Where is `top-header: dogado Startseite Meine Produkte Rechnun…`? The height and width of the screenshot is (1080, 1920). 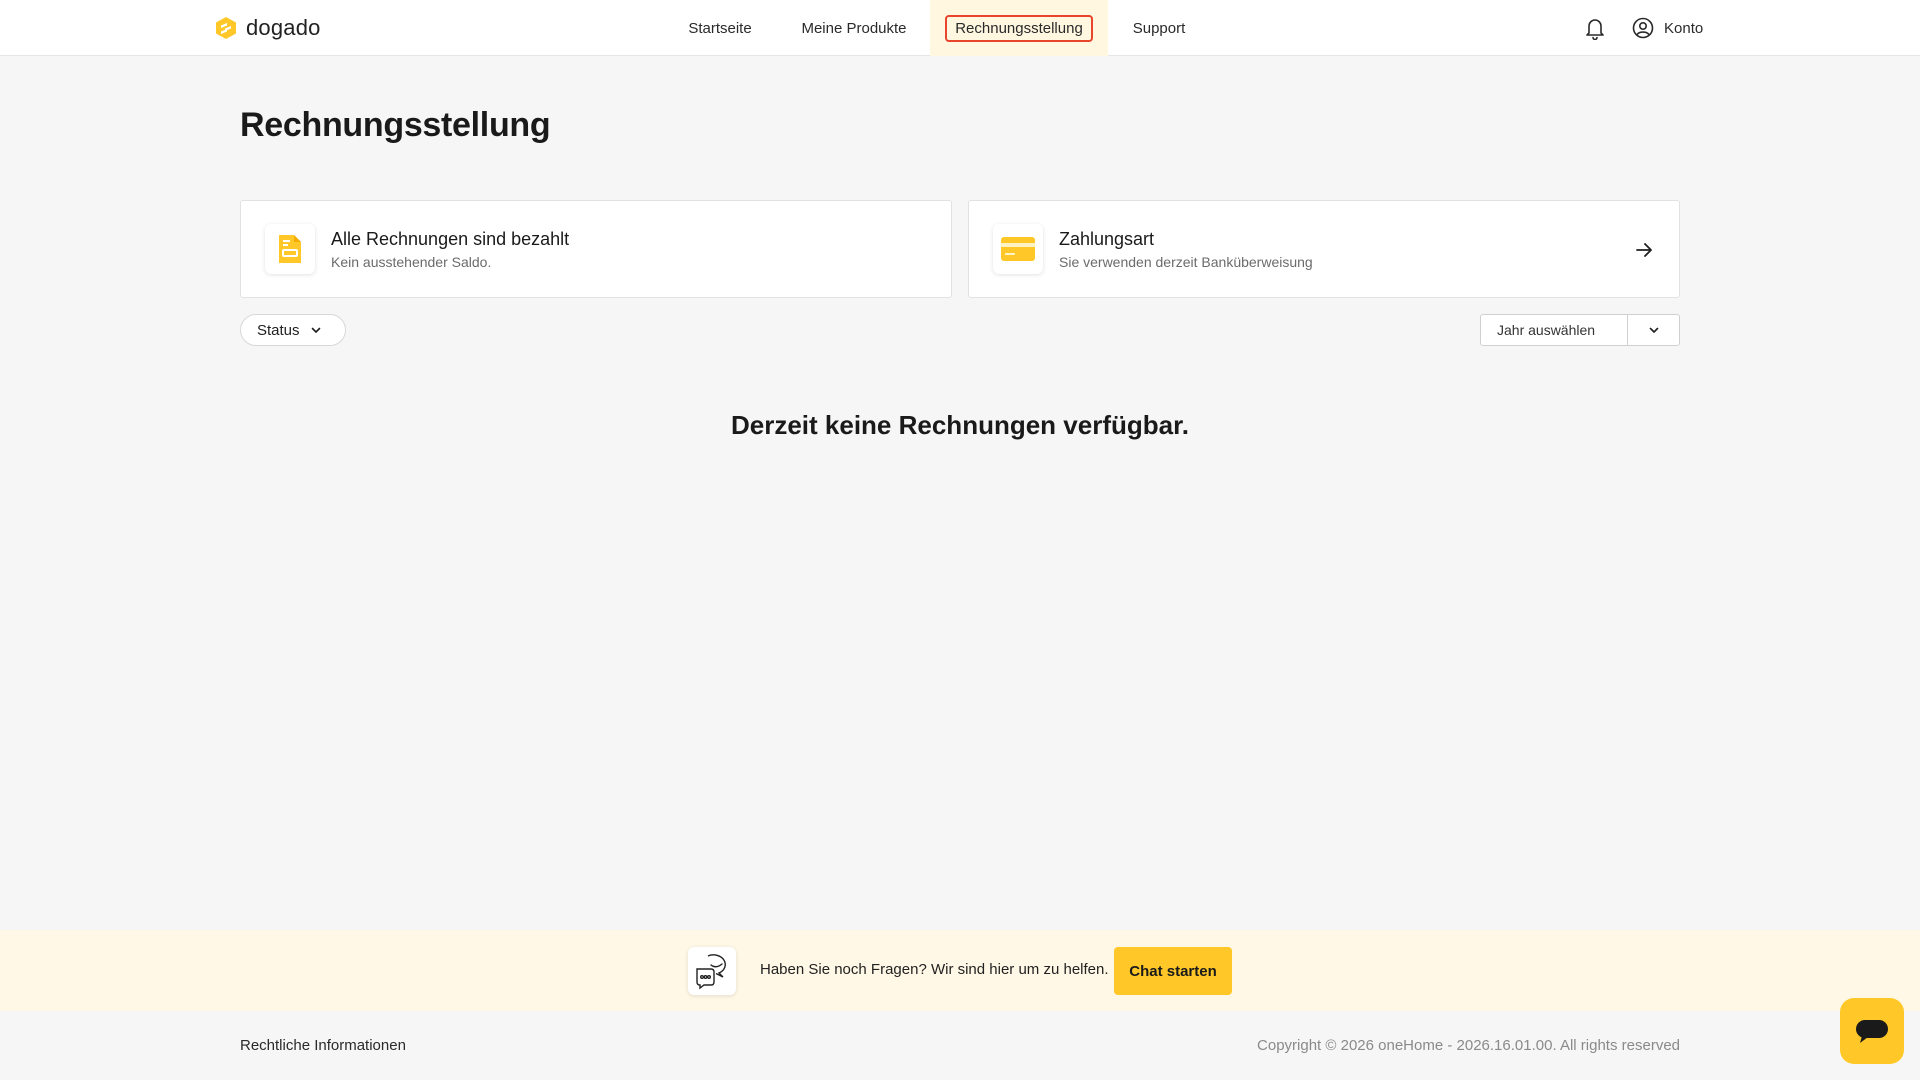
top-header: dogado Startseite Meine Produkte Rechnun… is located at coordinates (960, 28).